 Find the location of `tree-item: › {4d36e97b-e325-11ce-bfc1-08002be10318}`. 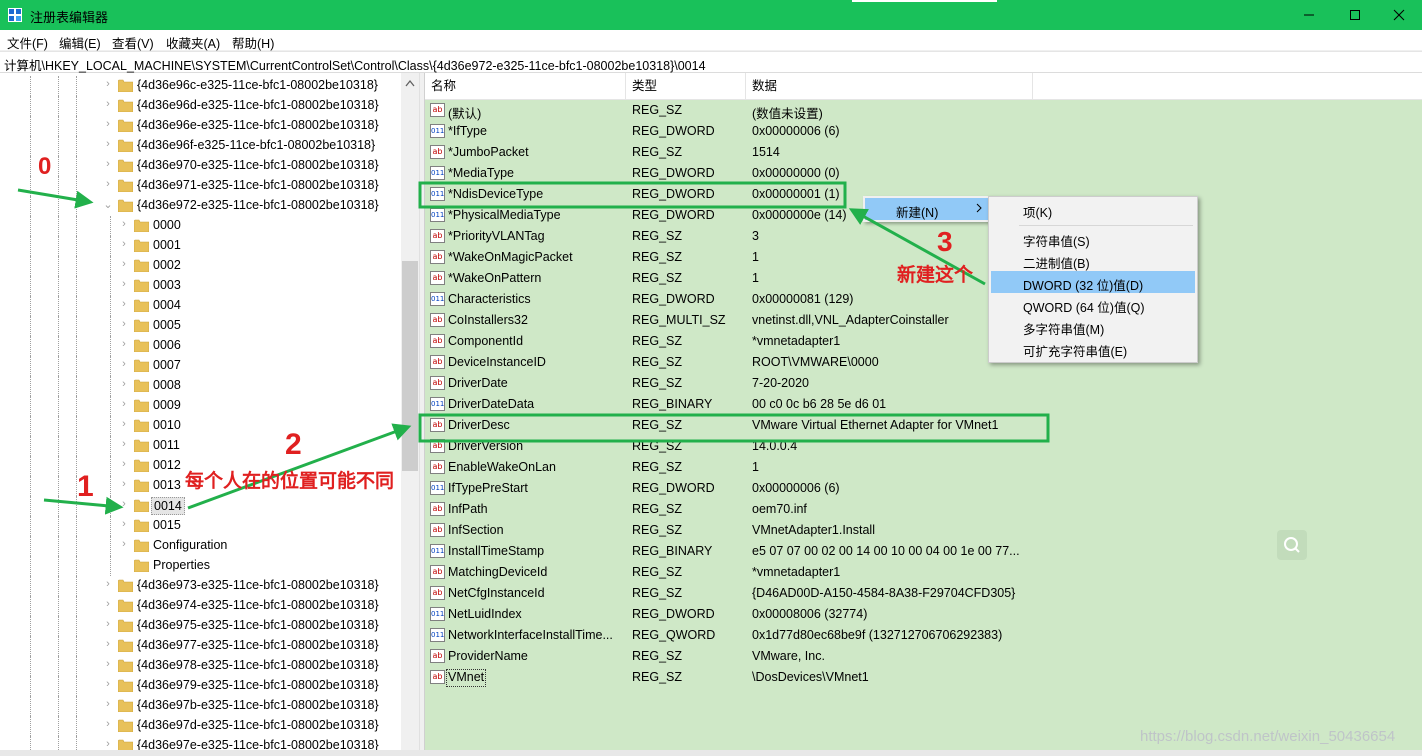

tree-item: › {4d36e97b-e325-11ce-bfc1-08002be10318} is located at coordinates (200, 706).